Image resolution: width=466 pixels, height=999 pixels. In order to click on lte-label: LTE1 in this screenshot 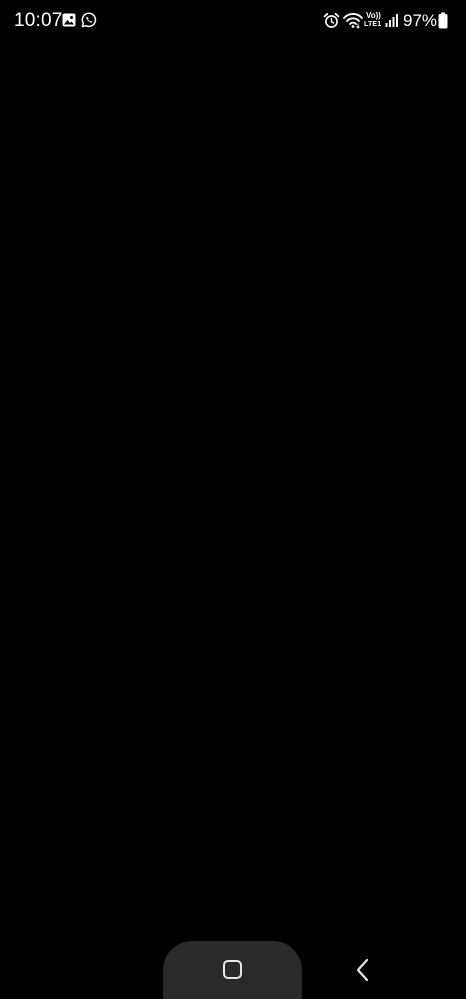, I will do `click(373, 24)`.